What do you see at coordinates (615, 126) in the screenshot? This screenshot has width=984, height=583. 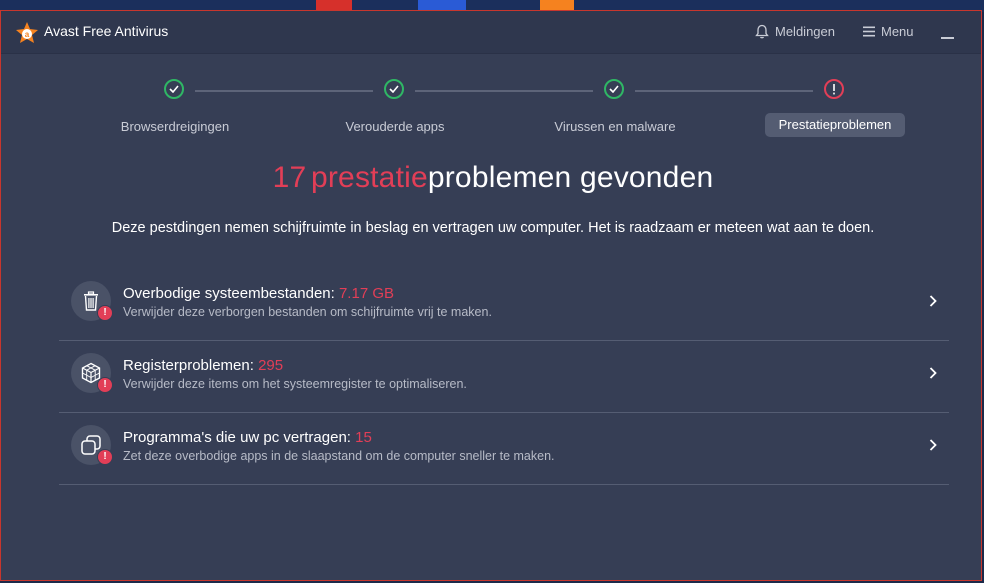 I see `step-label-virus: Virussen en malware` at bounding box center [615, 126].